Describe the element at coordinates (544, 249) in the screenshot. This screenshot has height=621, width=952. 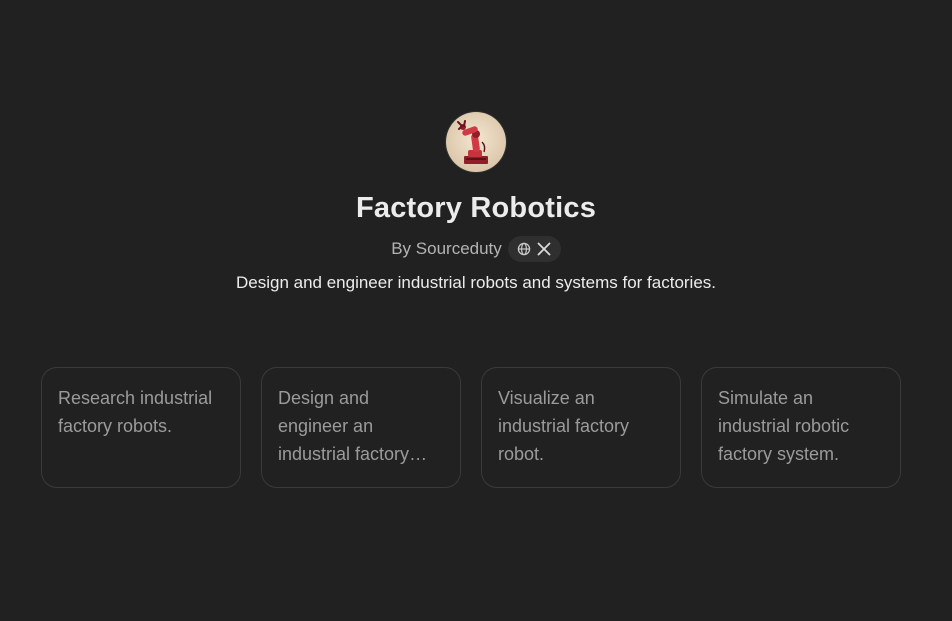
I see `x-icon` at that location.